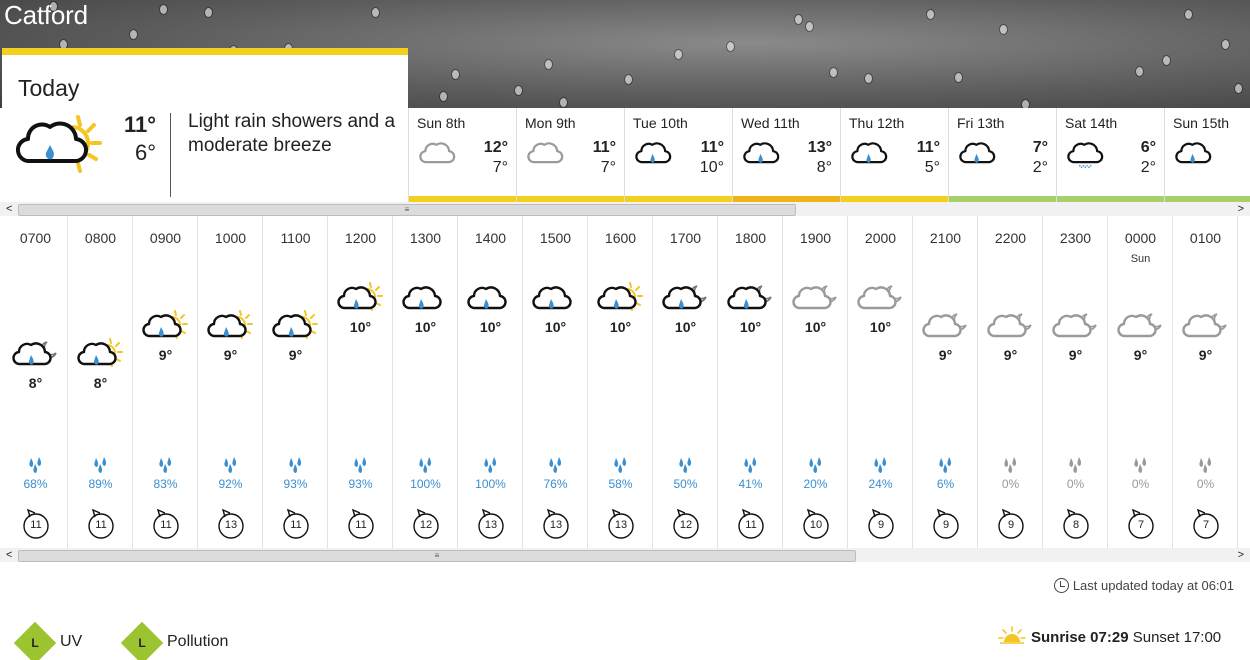  What do you see at coordinates (360, 382) in the screenshot?
I see `hour-column: 1200 10° 93% 11` at bounding box center [360, 382].